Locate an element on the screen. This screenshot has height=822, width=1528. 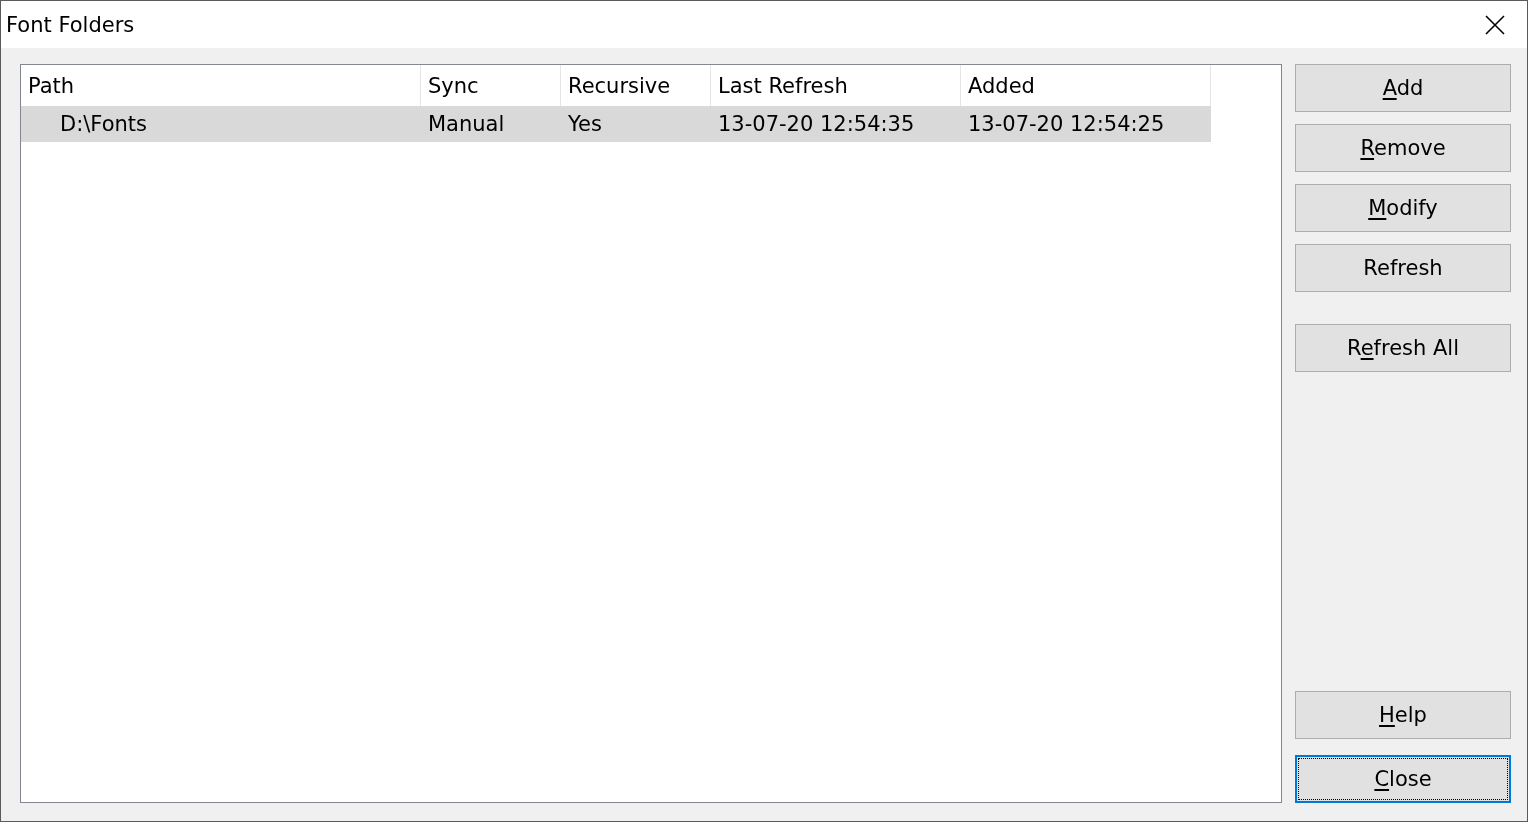
table-row: D:\Fonts Manual Yes 13-07-20 12:54:35 13-07-20 12:54:25 is located at coordinates (616, 124).